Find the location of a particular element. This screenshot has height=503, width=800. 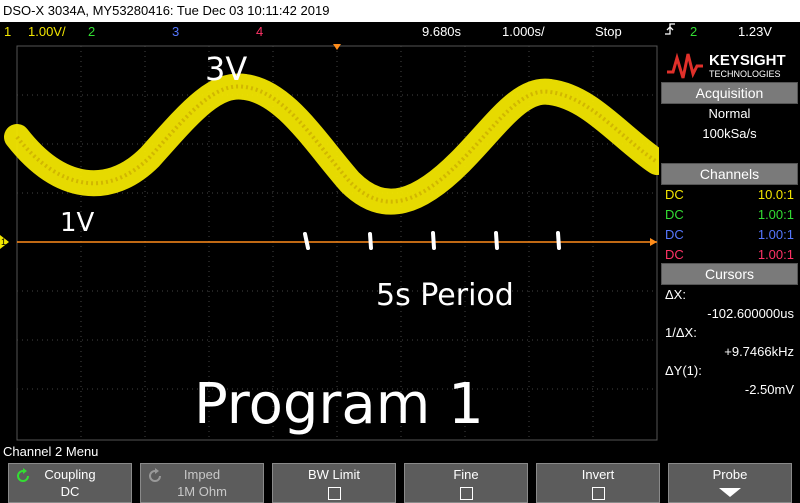

ch1-coupling: DC is located at coordinates (674, 194).